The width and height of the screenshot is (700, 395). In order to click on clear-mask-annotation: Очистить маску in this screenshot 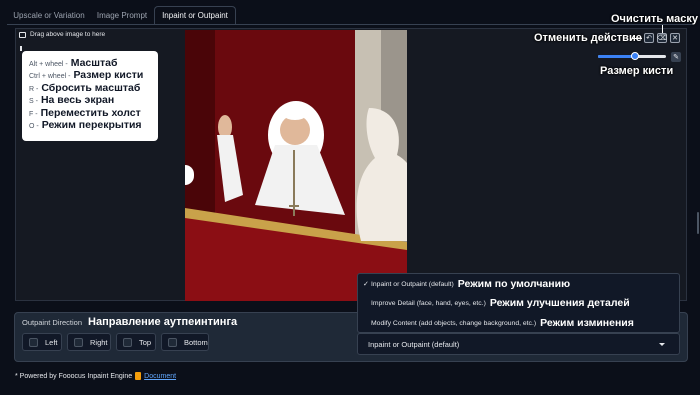, I will do `click(655, 19)`.